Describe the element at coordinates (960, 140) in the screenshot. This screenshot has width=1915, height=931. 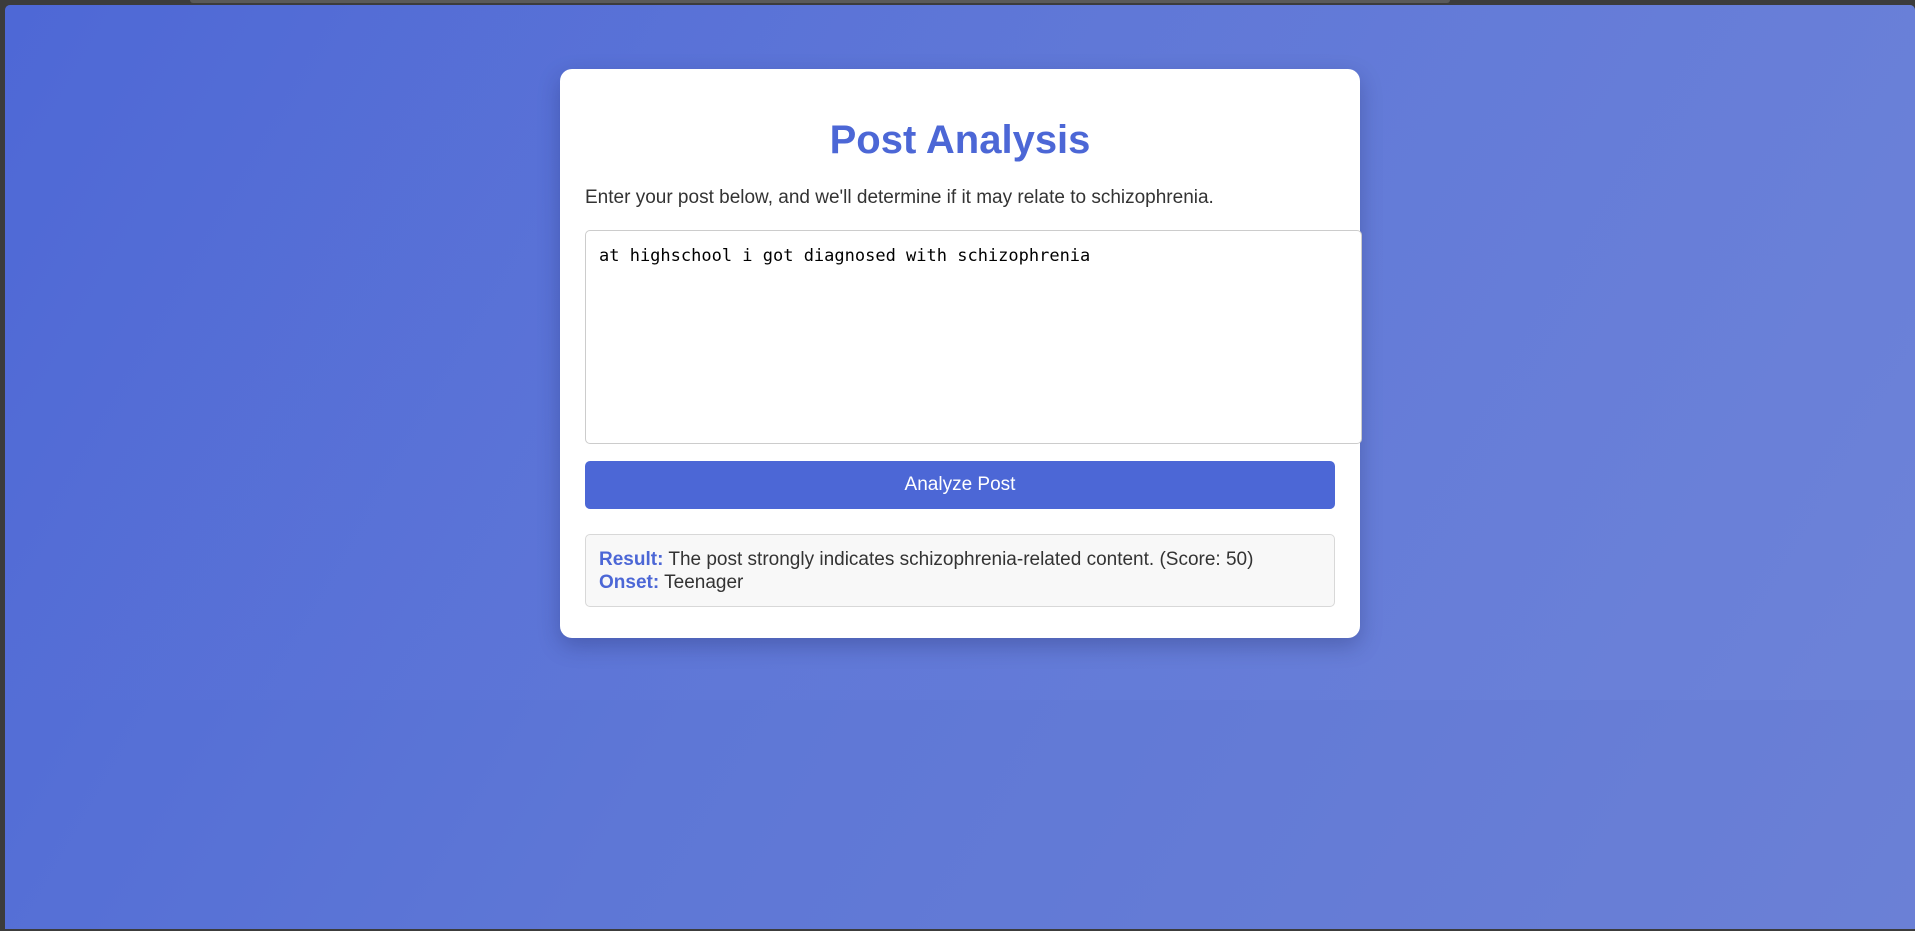
I see `page-title: Post Analysis` at that location.